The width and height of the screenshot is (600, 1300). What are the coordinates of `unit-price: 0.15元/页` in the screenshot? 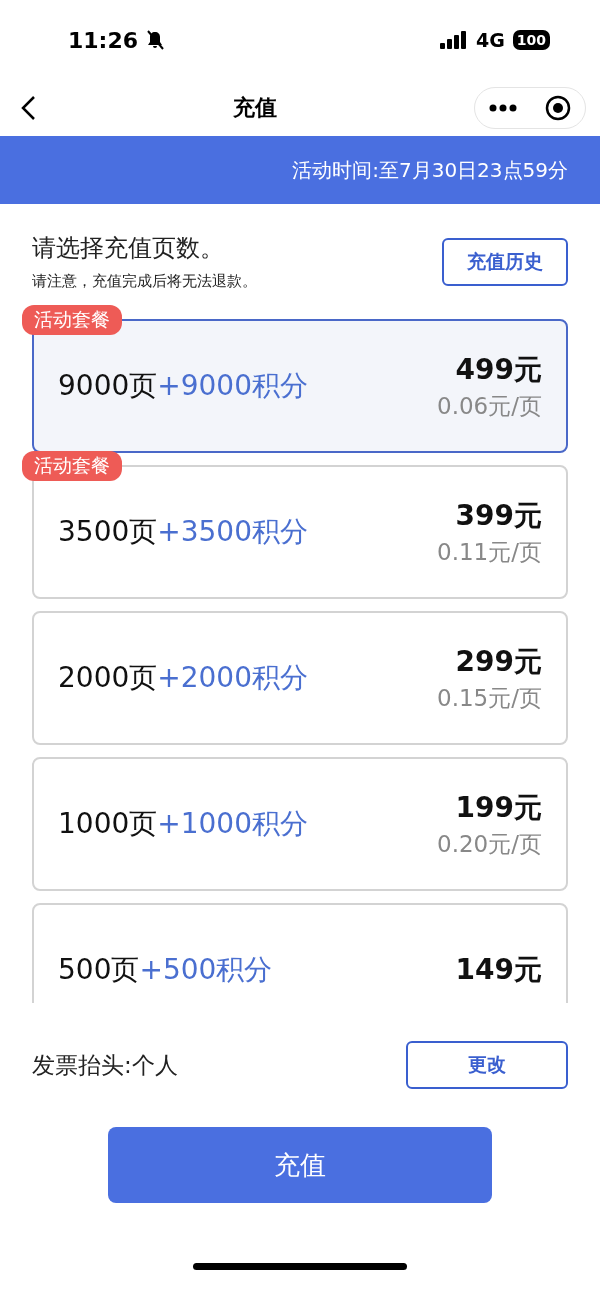 It's located at (489, 698).